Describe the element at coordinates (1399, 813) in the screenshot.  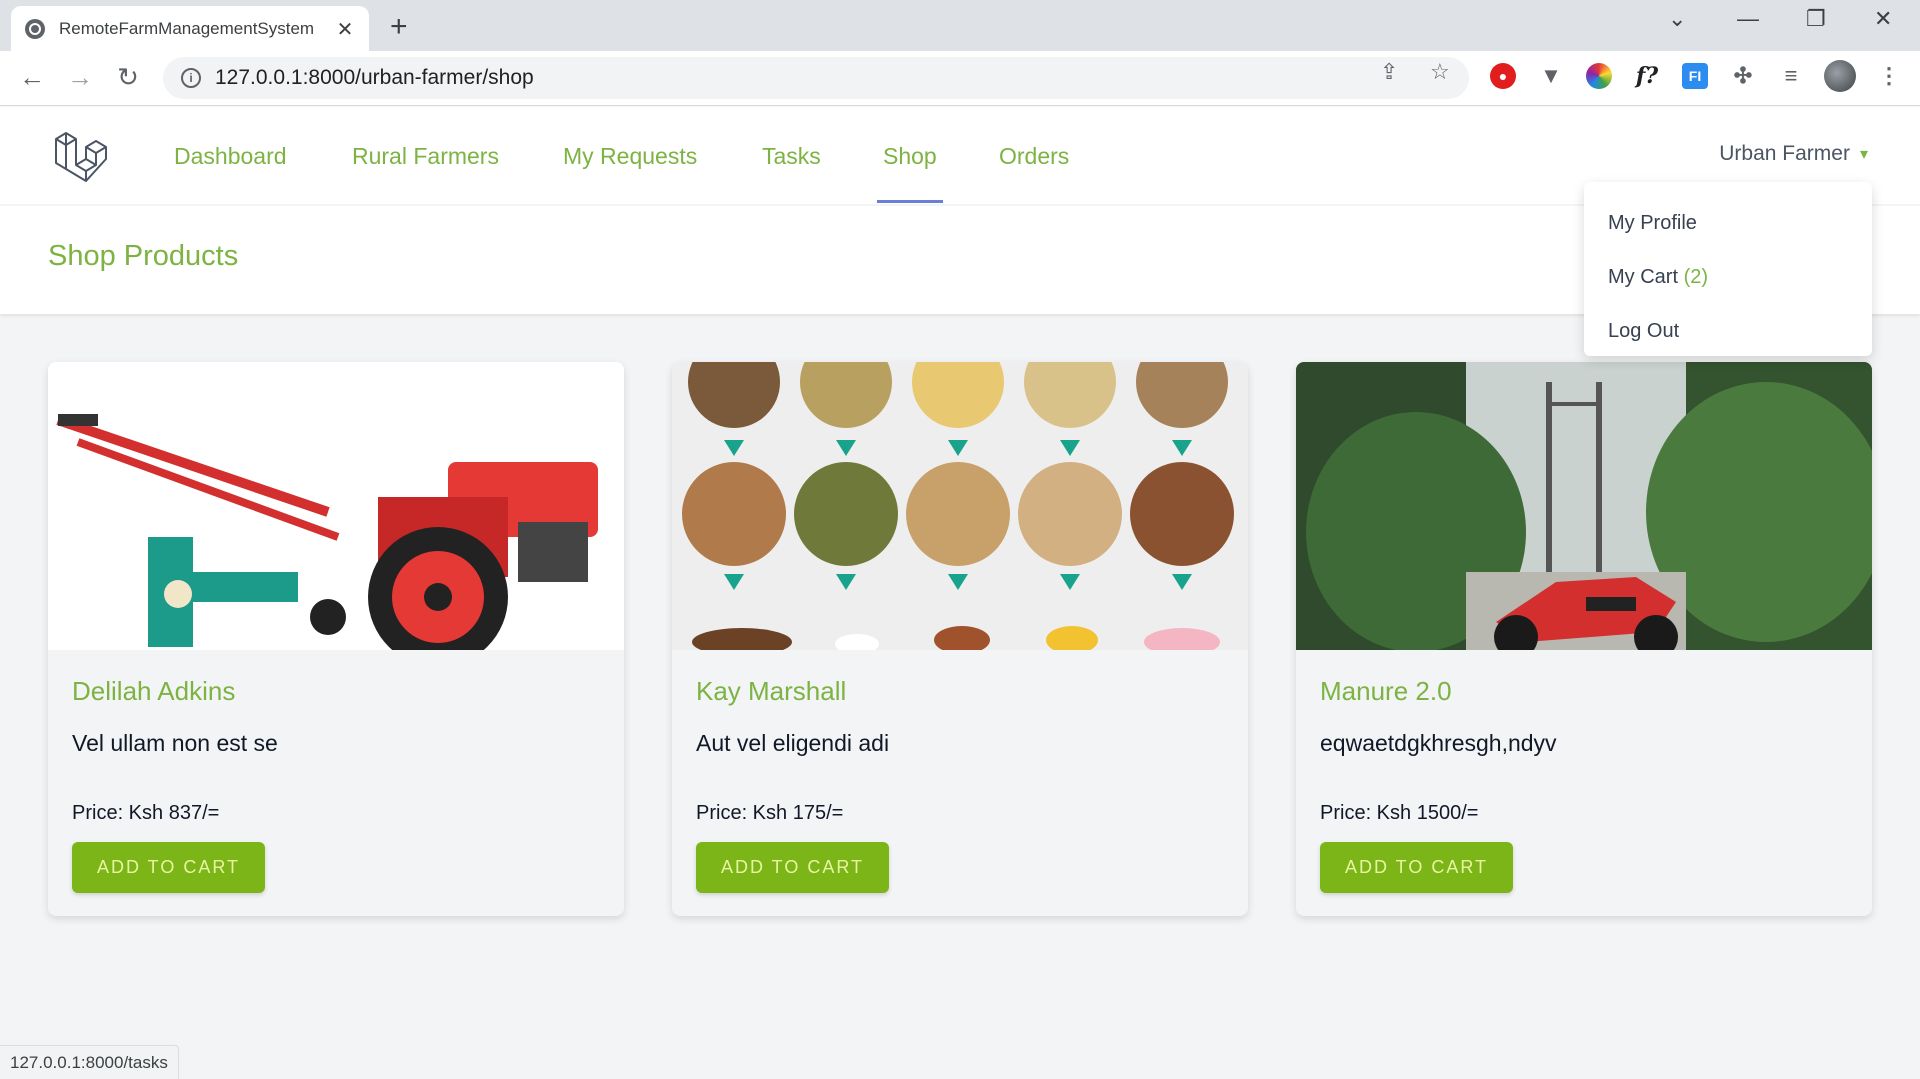
I see `product-price: Price: Ksh 1500/=` at that location.